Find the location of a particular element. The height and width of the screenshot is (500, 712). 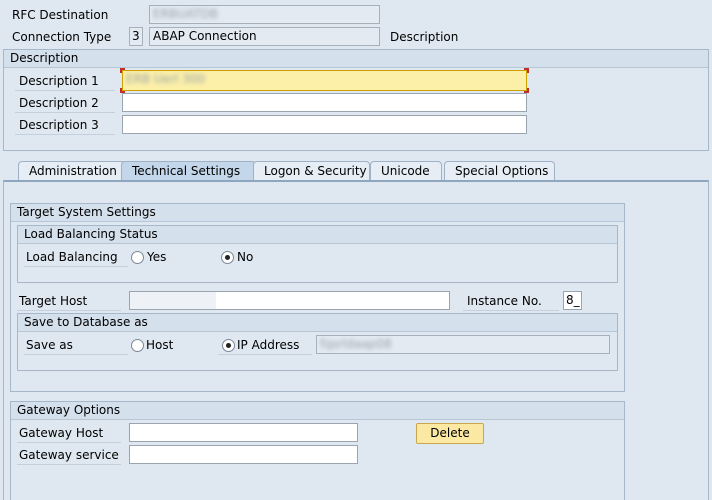

target-host-label: Target Host is located at coordinates (53, 301).